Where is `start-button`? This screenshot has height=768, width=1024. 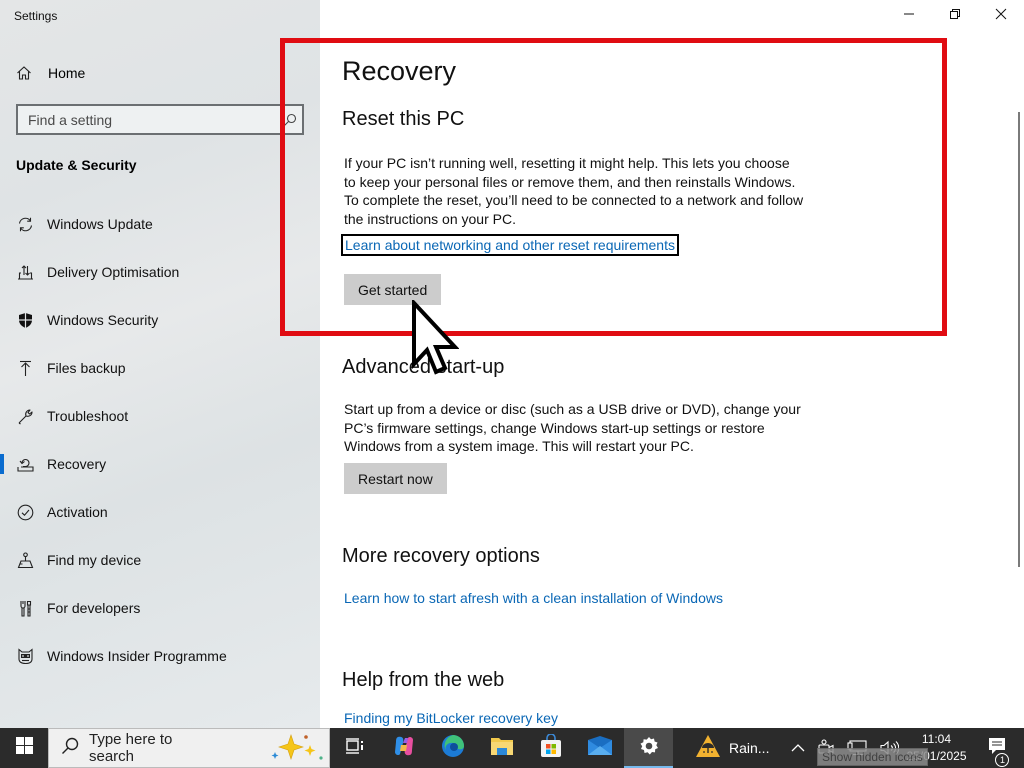 start-button is located at coordinates (24, 748).